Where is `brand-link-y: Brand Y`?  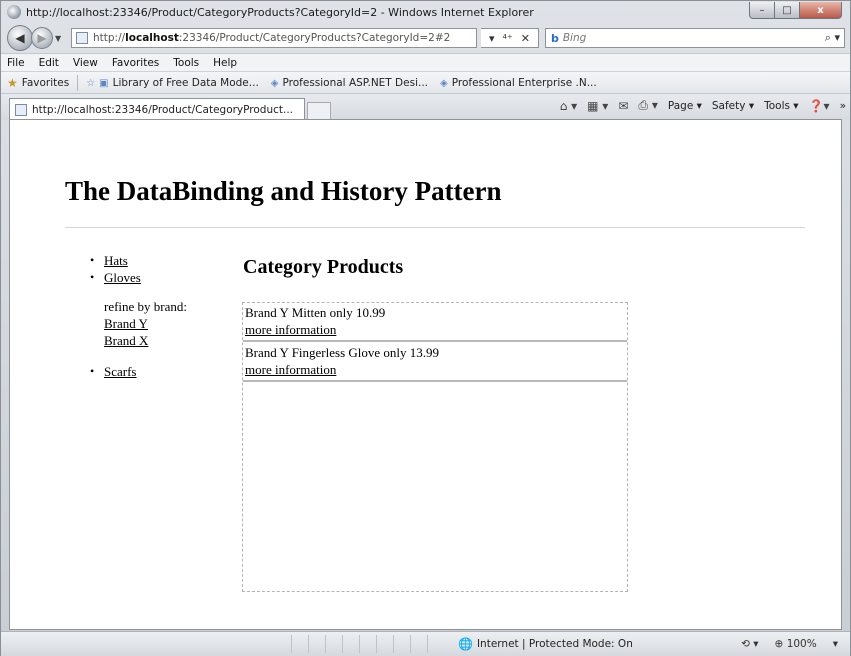
brand-link-y: Brand Y is located at coordinates (167, 323).